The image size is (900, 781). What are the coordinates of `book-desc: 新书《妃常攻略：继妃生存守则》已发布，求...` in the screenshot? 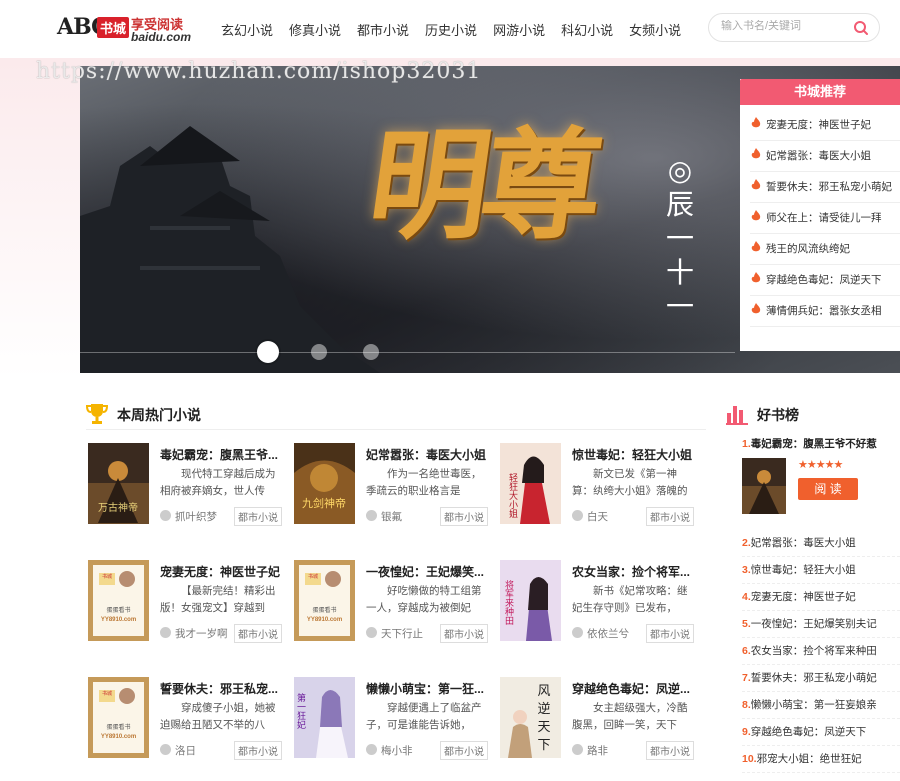 It's located at (630, 599).